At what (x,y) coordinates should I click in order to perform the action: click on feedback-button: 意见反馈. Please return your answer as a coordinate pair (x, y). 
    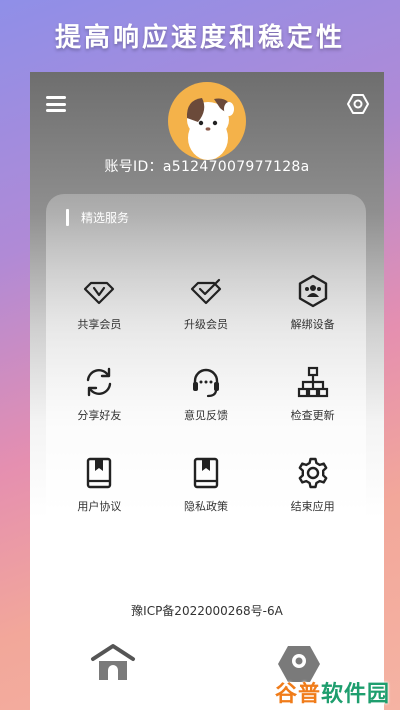
    Looking at the image, I should click on (206, 410).